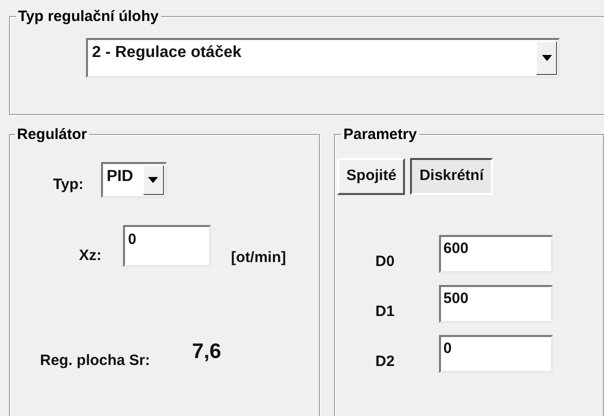 The height and width of the screenshot is (416, 604). I want to click on parameter-input-field: 600, so click(496, 254).